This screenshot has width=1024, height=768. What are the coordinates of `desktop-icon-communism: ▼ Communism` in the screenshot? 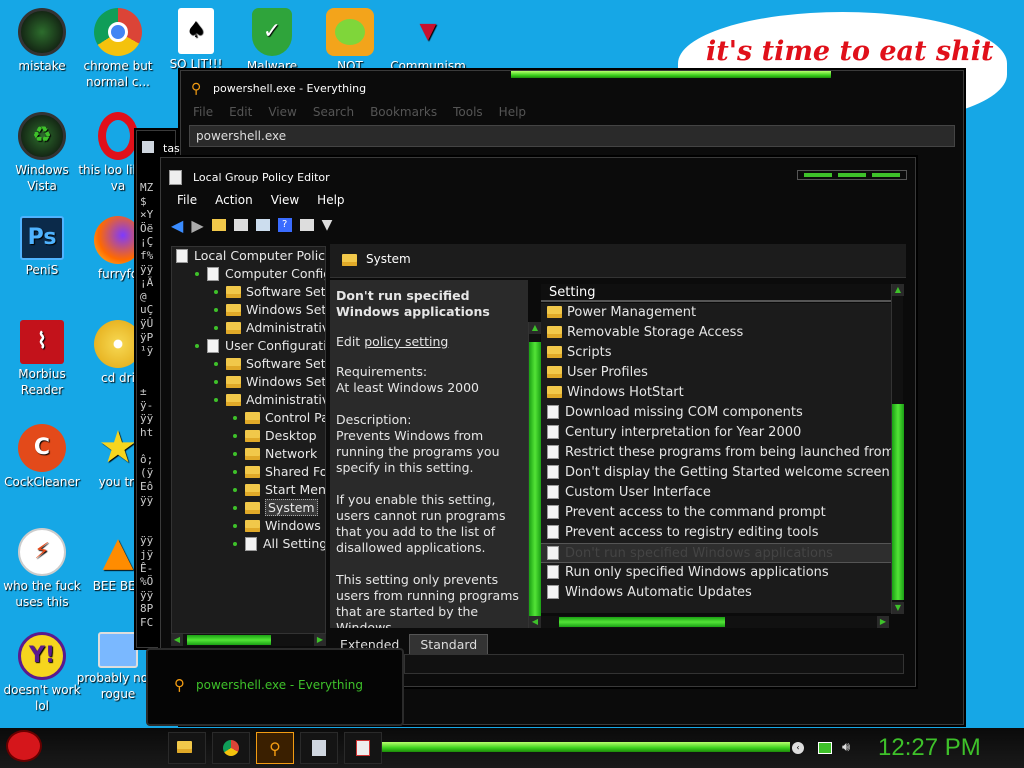 It's located at (428, 41).